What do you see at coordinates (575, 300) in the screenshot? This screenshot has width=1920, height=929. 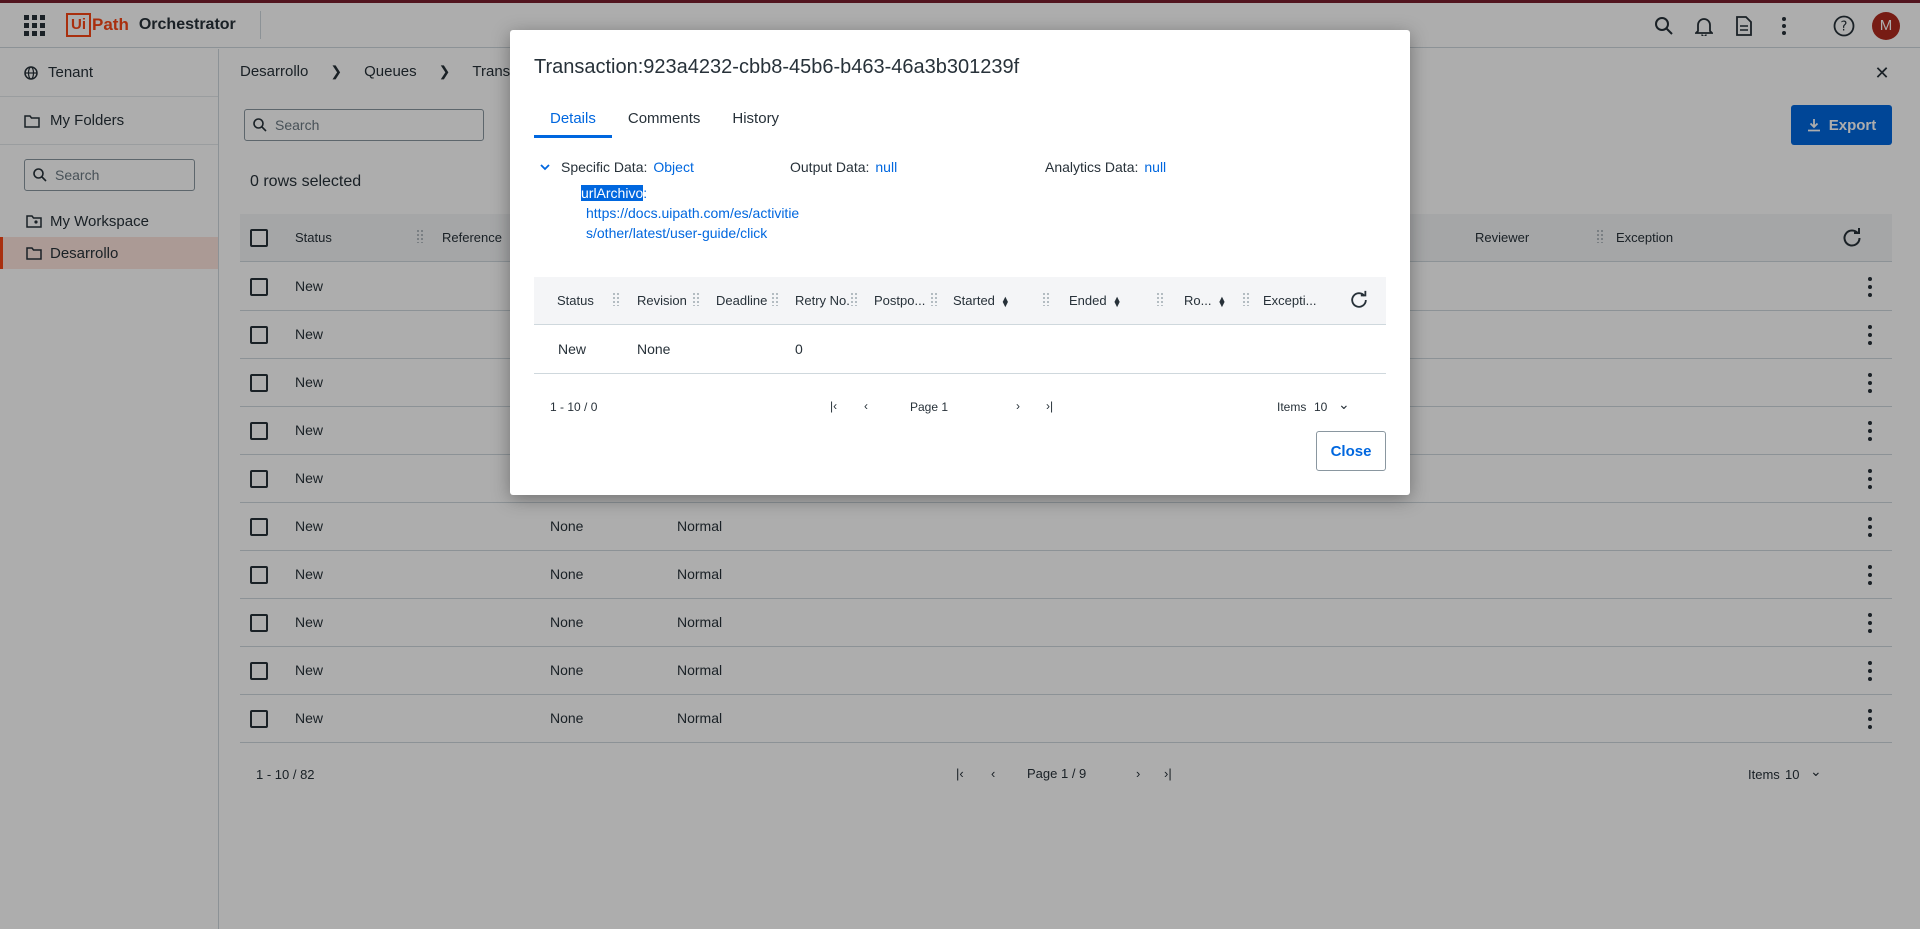 I see `column-status: Status` at bounding box center [575, 300].